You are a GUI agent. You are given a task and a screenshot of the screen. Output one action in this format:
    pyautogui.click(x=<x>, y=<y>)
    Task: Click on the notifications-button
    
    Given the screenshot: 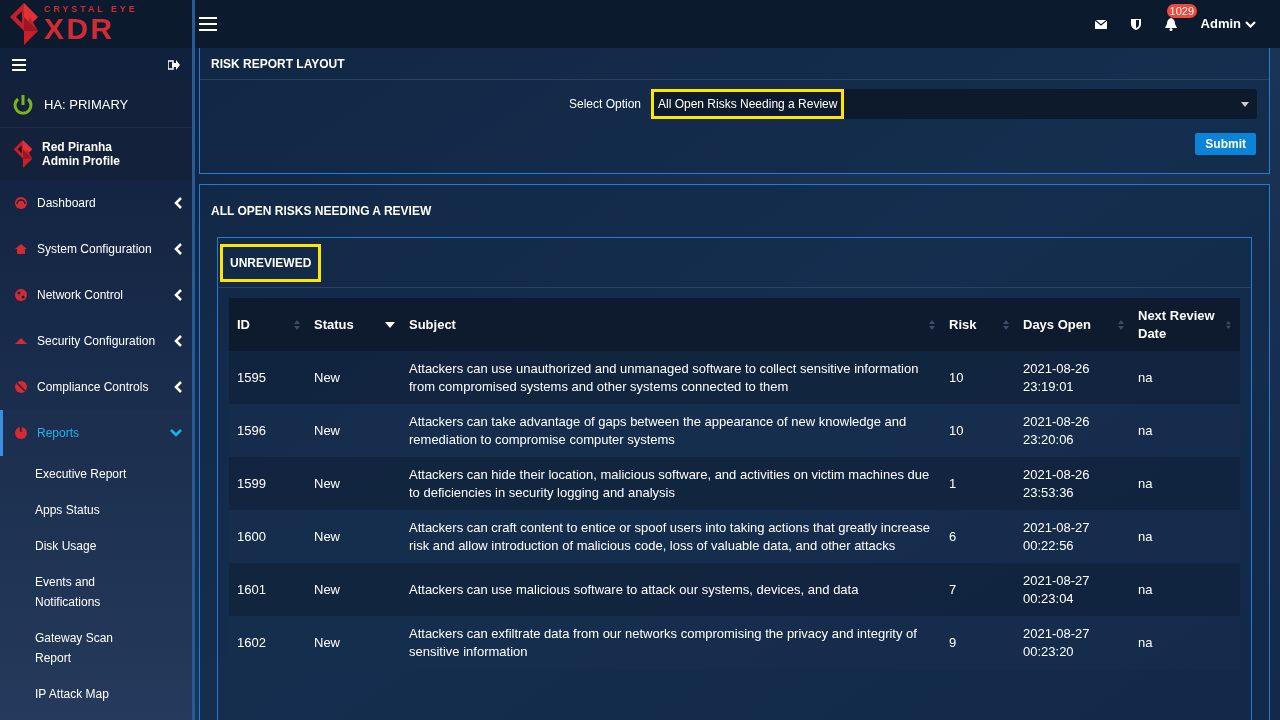 What is the action you would take?
    pyautogui.click(x=1170, y=24)
    